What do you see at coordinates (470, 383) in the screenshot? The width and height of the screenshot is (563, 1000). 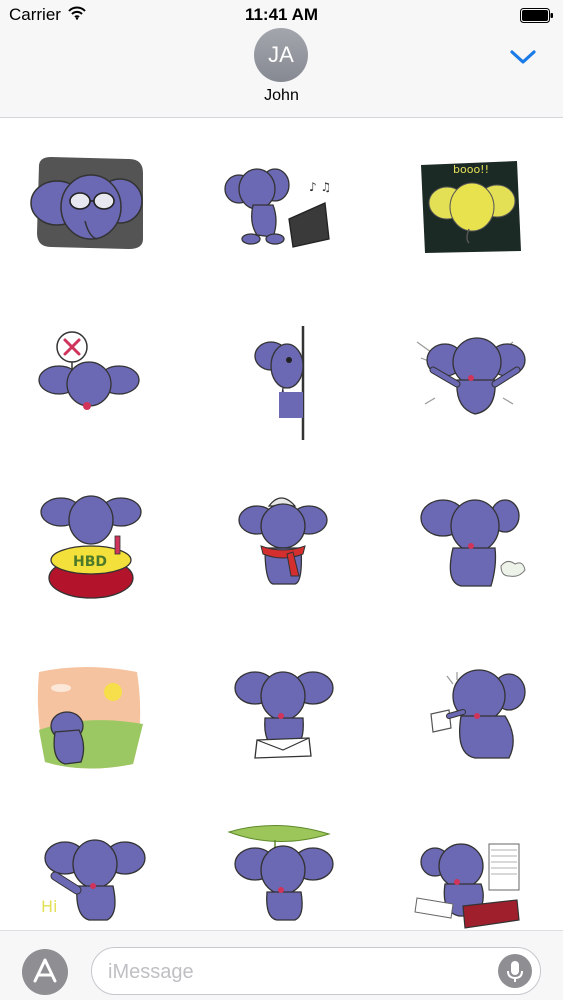 I see `elephant-cheer-sticker` at bounding box center [470, 383].